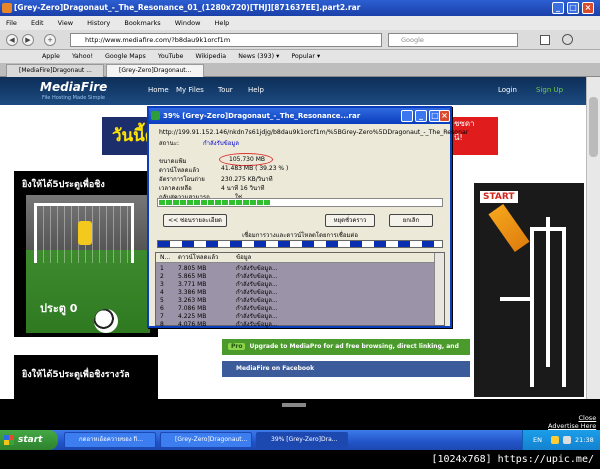  What do you see at coordinates (162, 292) in the screenshot?
I see `connection-number: 4` at bounding box center [162, 292].